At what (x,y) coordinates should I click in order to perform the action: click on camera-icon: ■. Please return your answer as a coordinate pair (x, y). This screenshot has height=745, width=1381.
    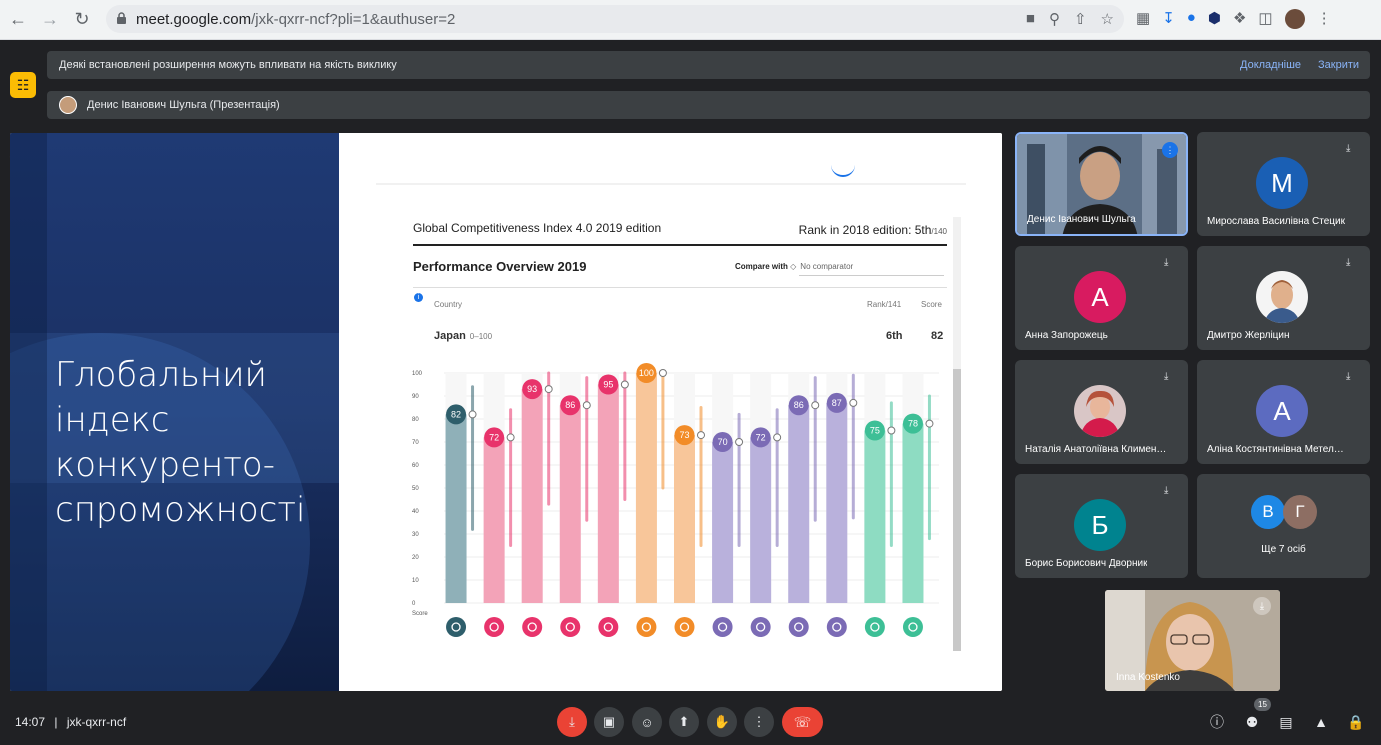
    Looking at the image, I should click on (1030, 19).